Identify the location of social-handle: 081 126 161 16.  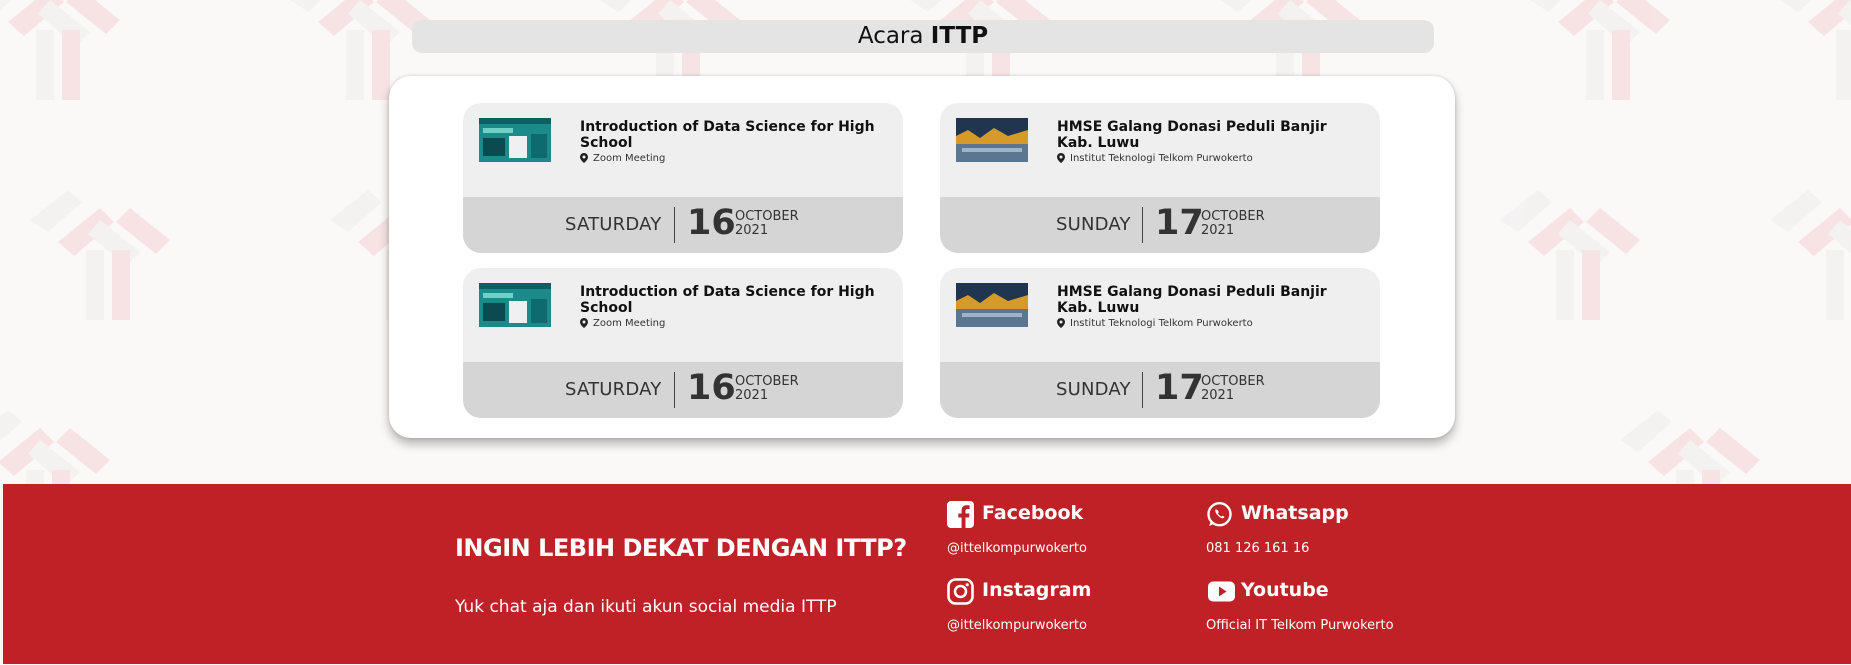
(1258, 548).